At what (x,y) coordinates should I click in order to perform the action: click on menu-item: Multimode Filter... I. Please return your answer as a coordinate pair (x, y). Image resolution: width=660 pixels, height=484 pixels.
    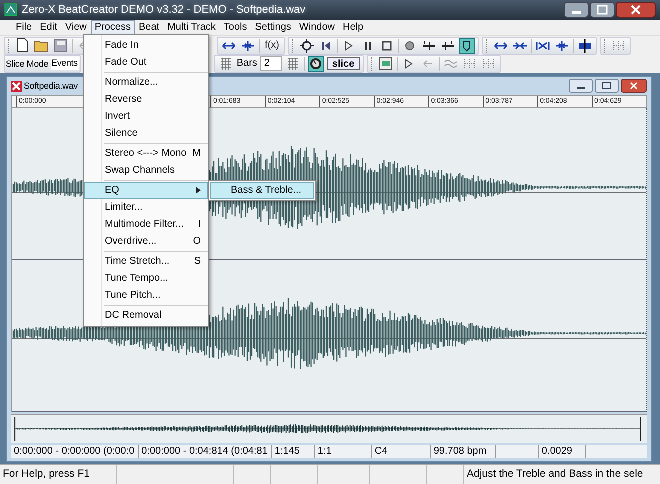
    Looking at the image, I should click on (146, 224).